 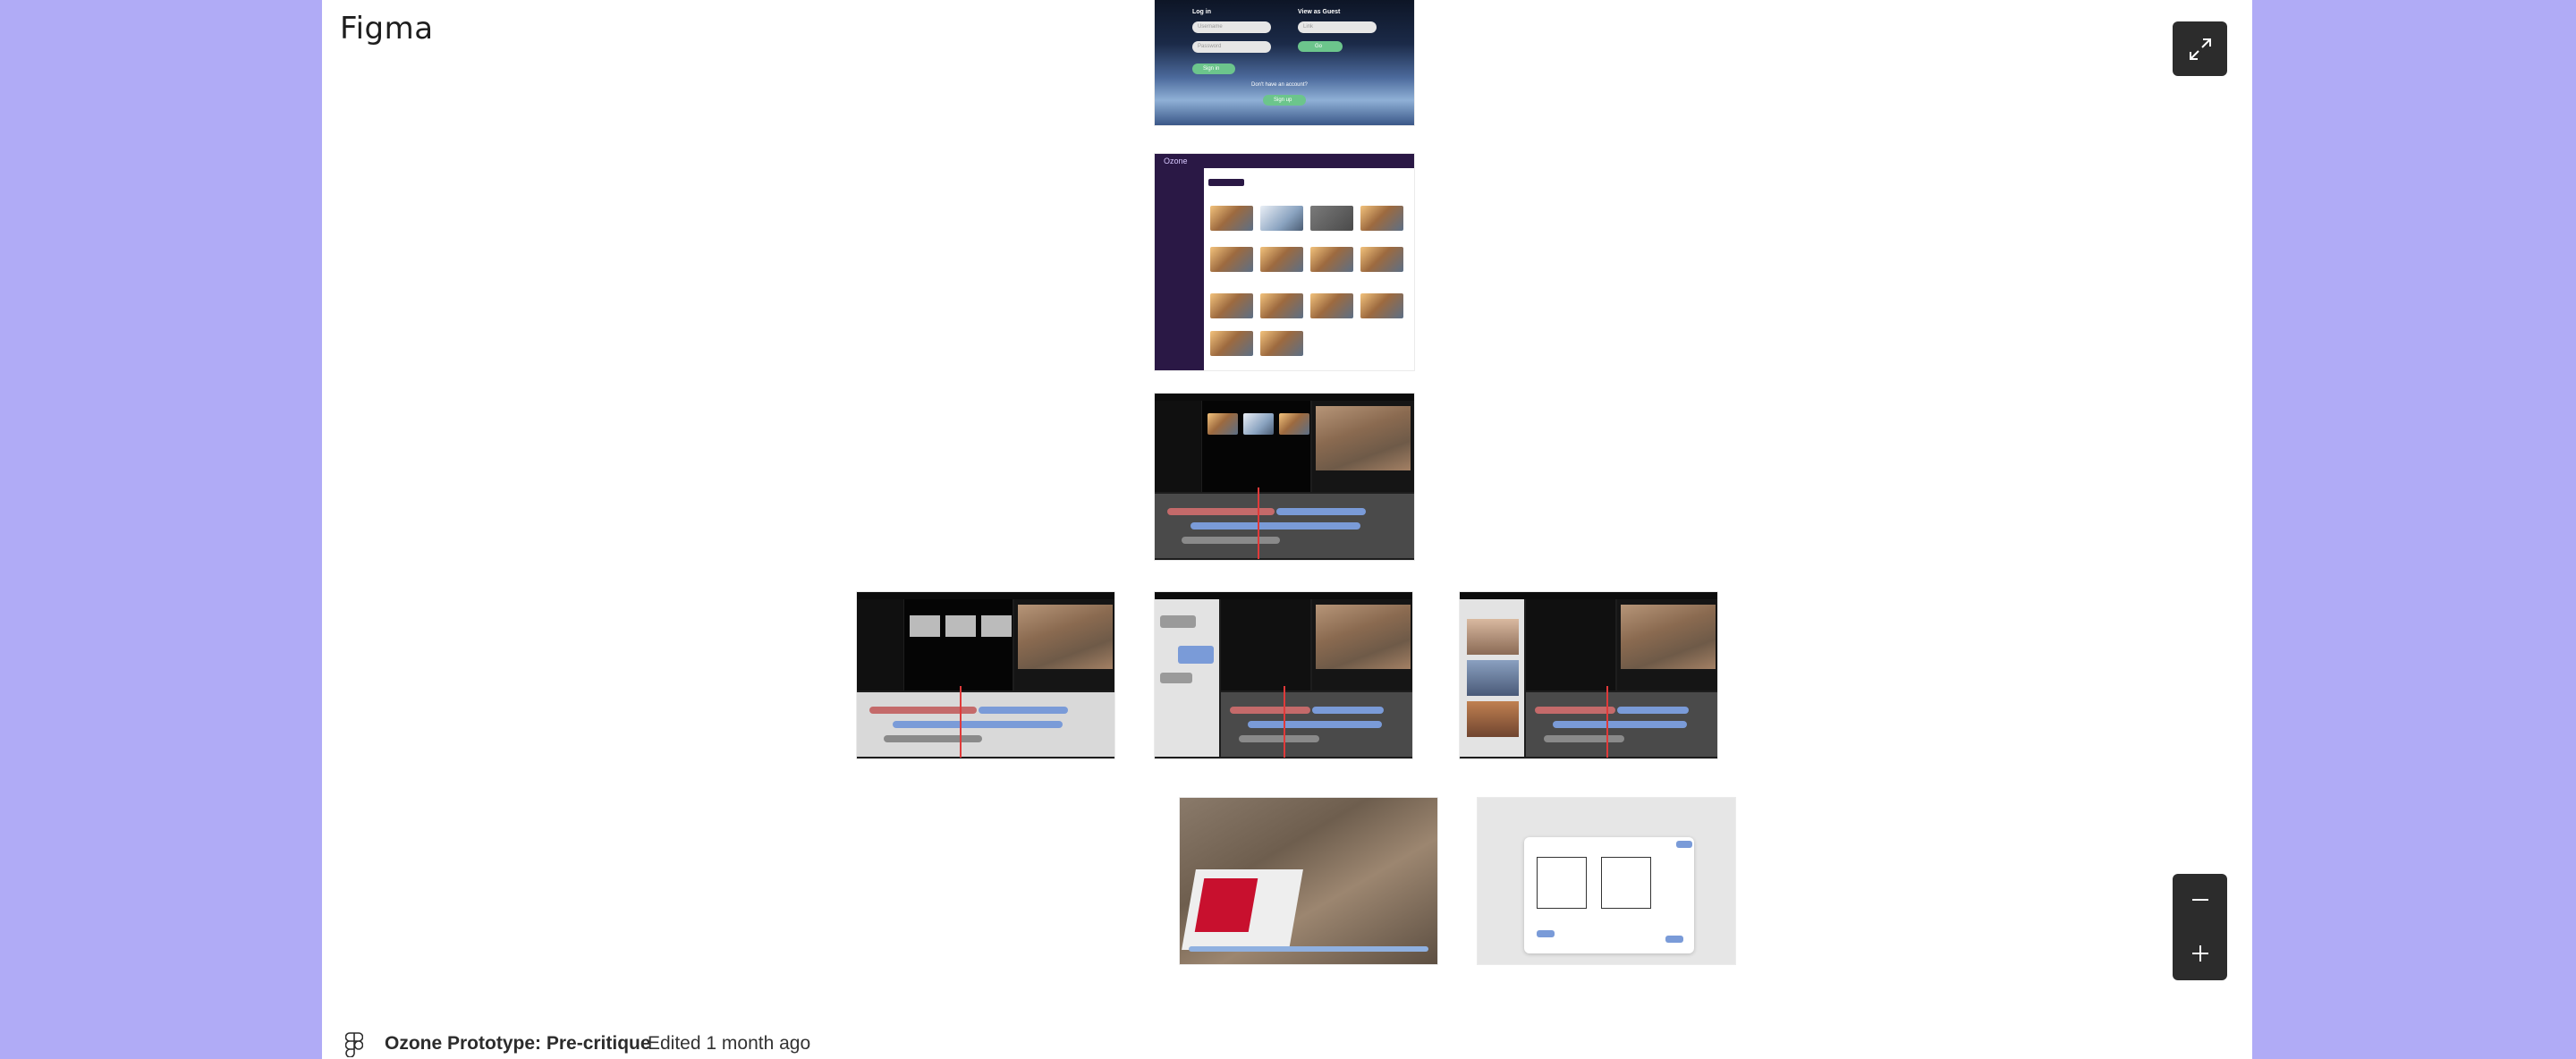 I want to click on frame-editor-main, so click(x=1284, y=477).